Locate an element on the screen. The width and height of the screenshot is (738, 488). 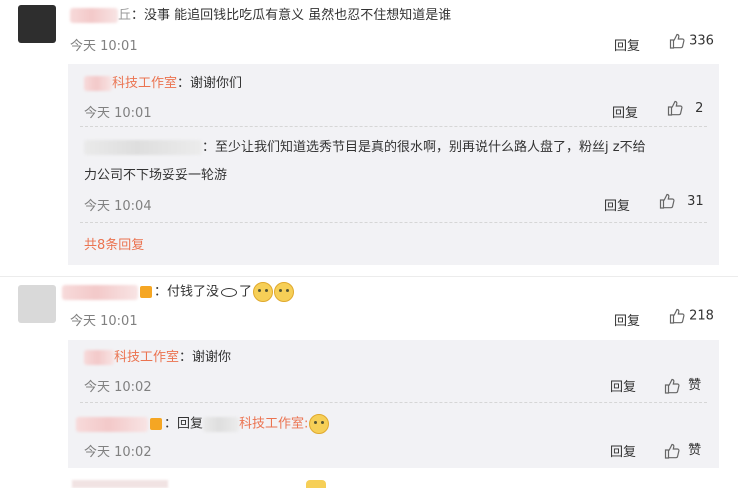
mention-name: 科技工作室 is located at coordinates (271, 424).